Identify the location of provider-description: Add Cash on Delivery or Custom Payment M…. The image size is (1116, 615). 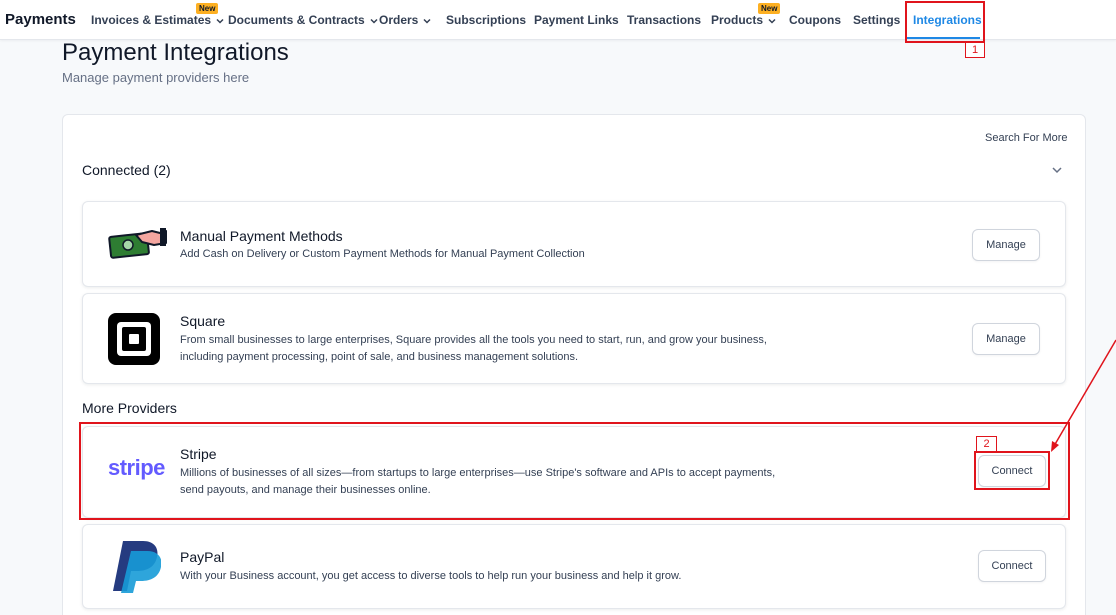
(382, 254).